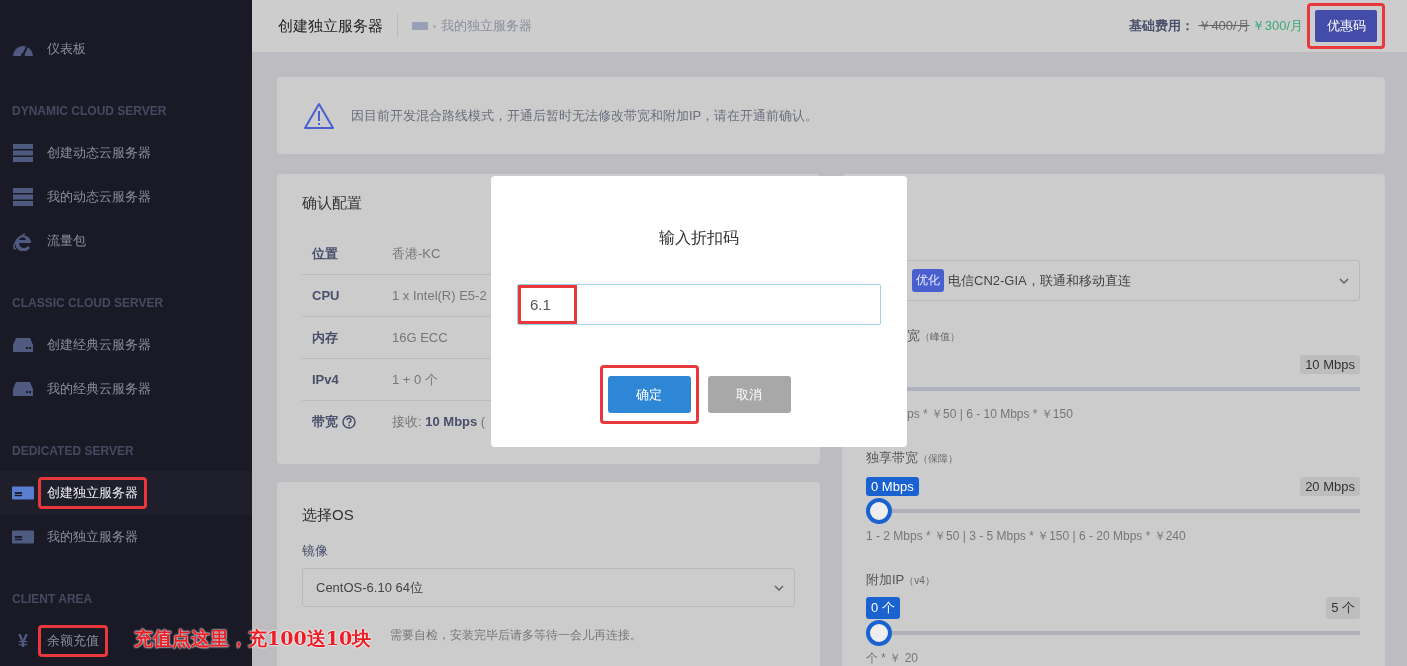  Describe the element at coordinates (439, 421) in the screenshot. I see `spec-value: 接收: 10 Mbps (` at that location.